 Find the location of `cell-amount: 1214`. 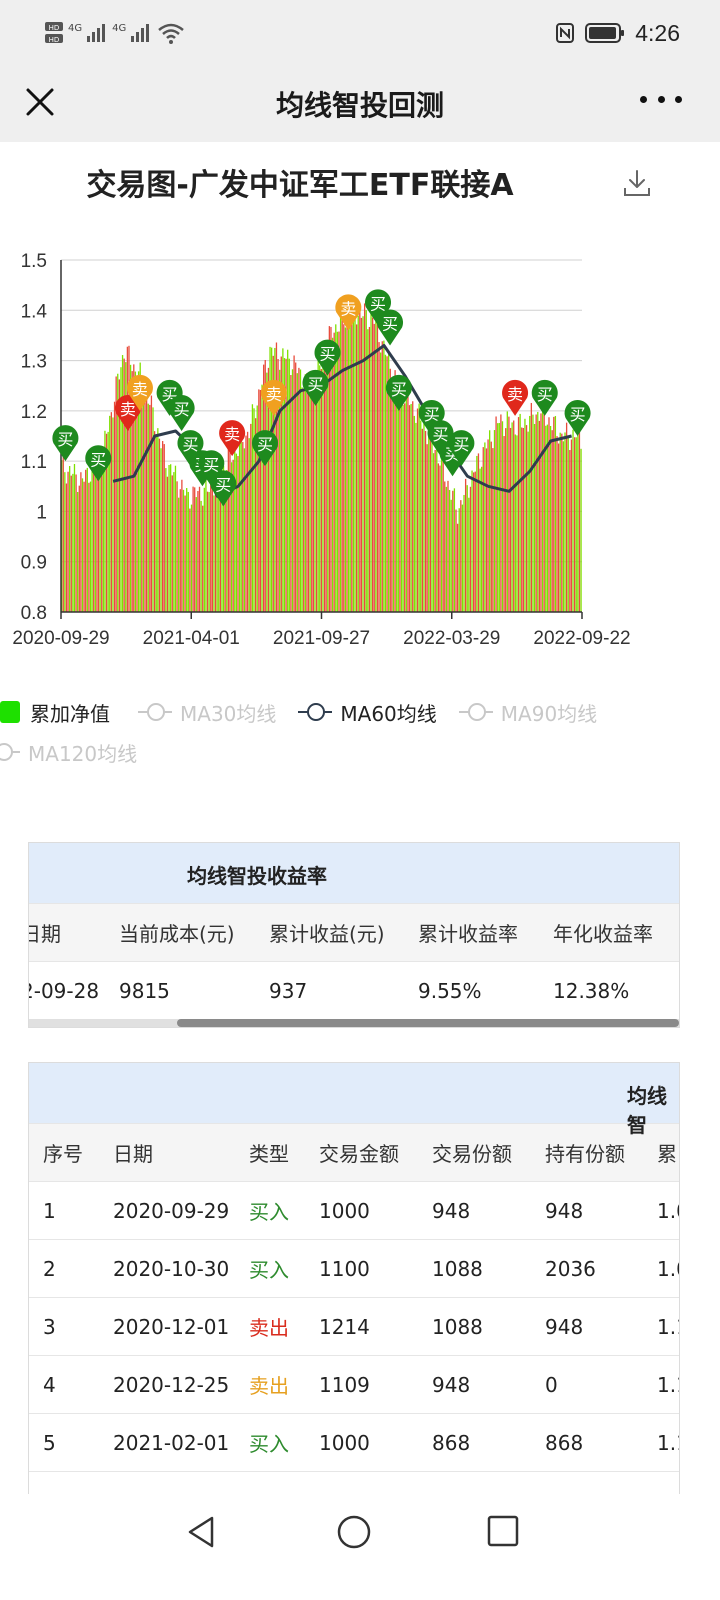

cell-amount: 1214 is located at coordinates (344, 1326).